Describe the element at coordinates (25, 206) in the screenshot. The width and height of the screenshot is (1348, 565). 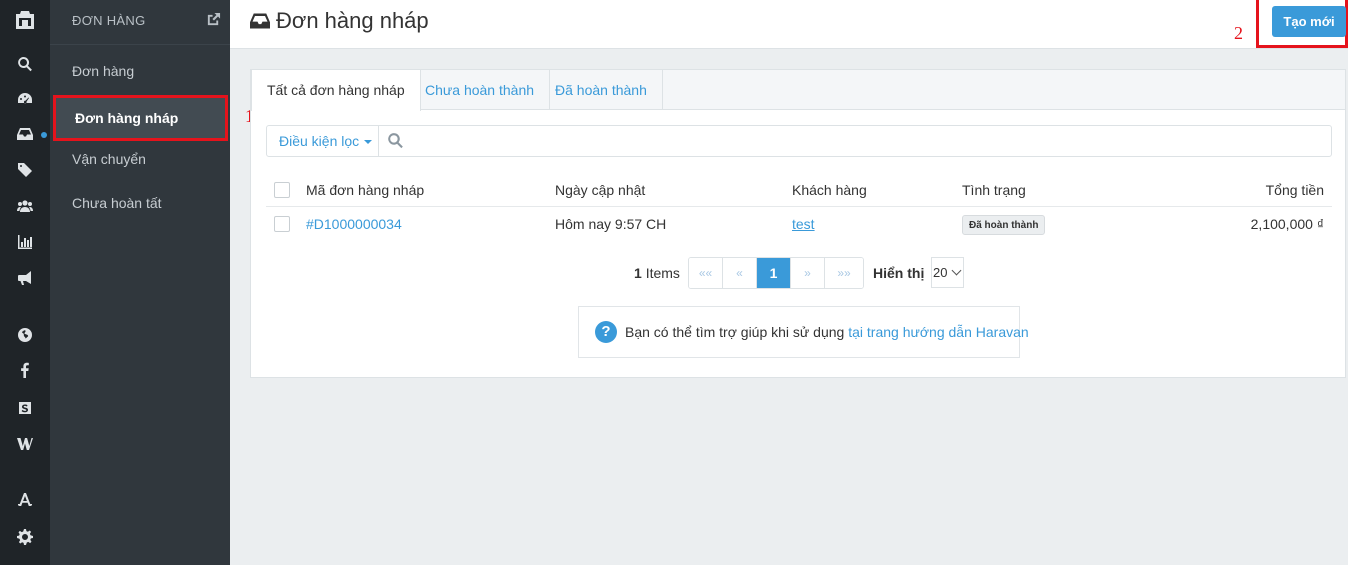
I see `users-icon` at that location.